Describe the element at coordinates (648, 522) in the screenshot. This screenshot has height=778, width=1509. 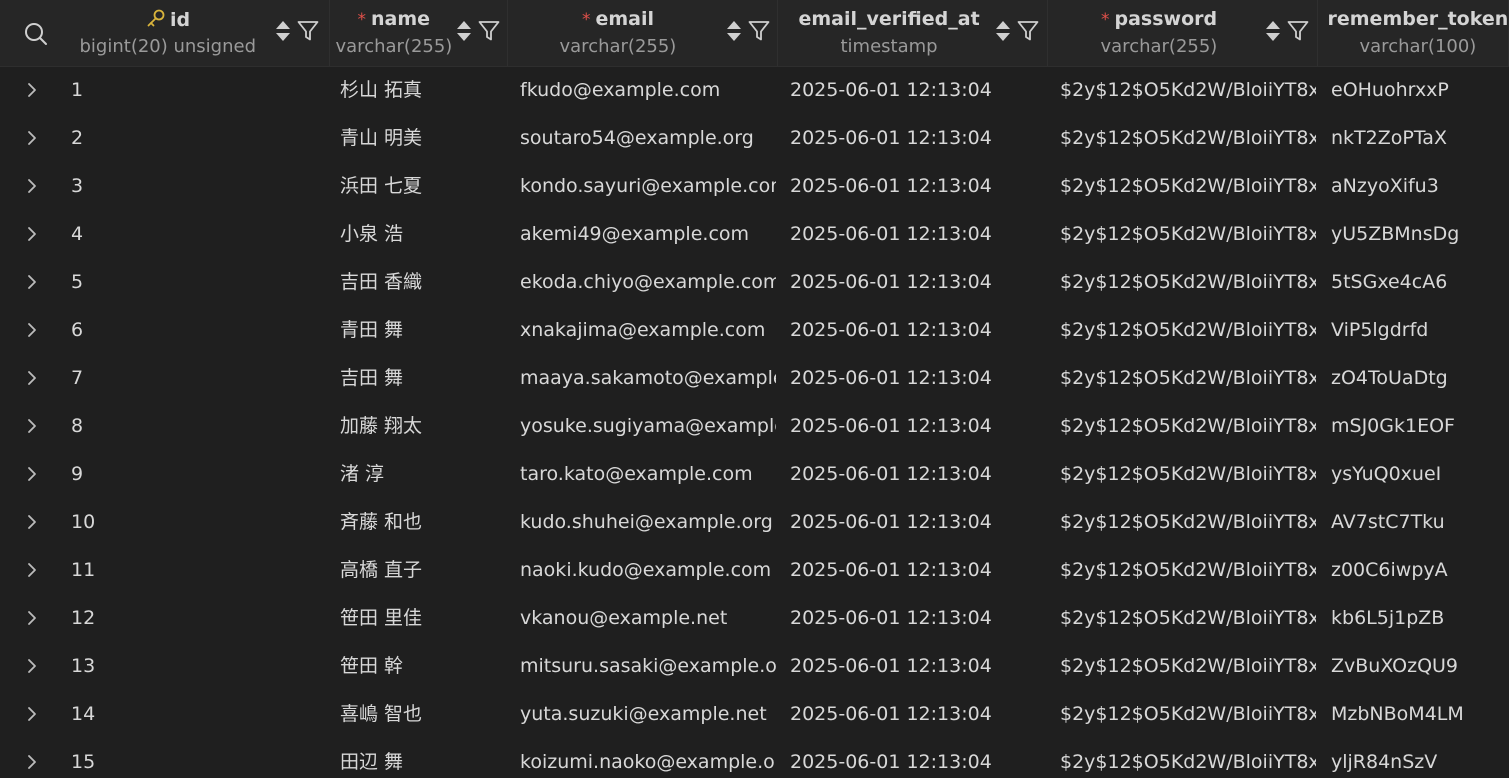
I see `cell-email: kudo.shuhei@example.org` at that location.